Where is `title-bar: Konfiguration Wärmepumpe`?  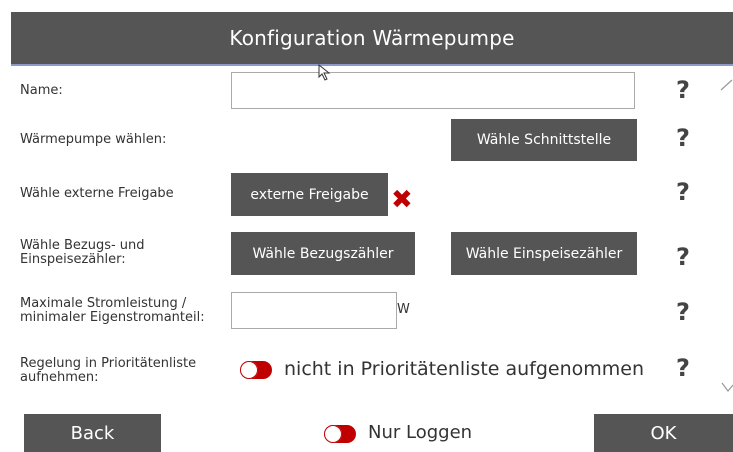
title-bar: Konfiguration Wärmepumpe is located at coordinates (372, 38).